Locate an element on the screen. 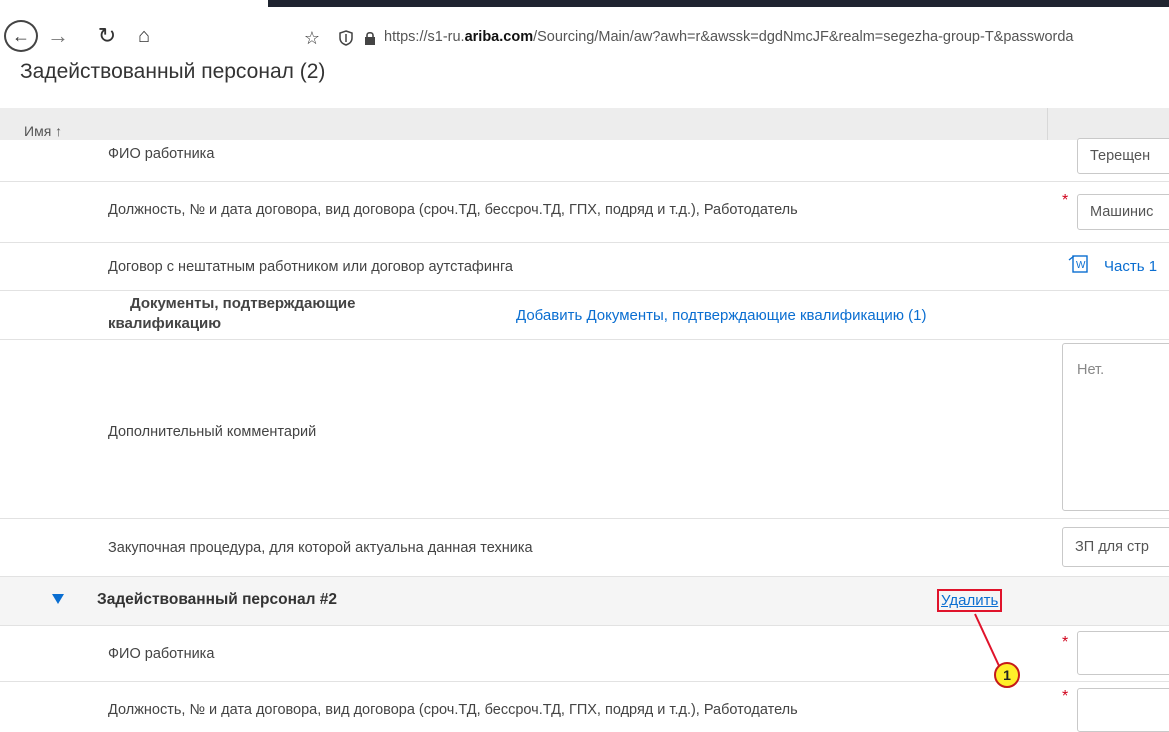 The image size is (1169, 732). fio-input: Терещен is located at coordinates (1123, 156).